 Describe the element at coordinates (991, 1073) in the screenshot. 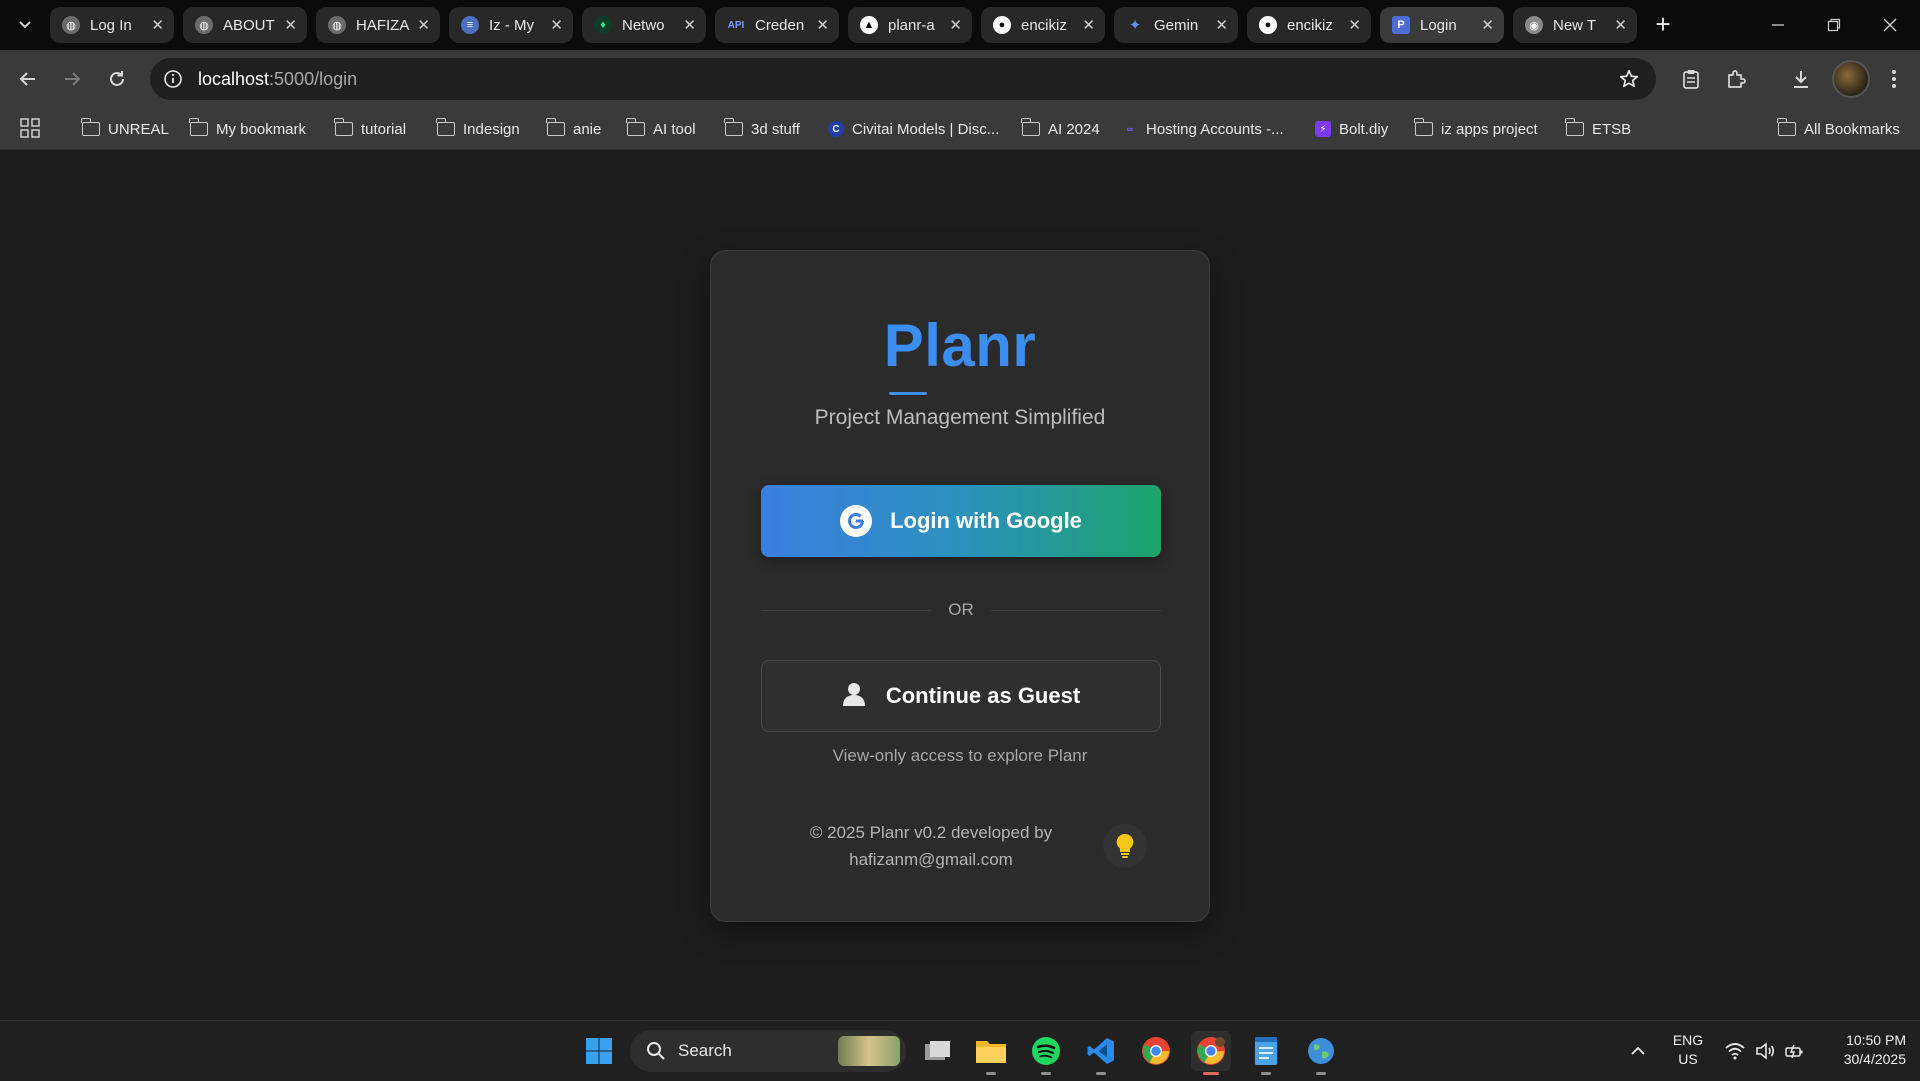

I see `running-indicator` at that location.